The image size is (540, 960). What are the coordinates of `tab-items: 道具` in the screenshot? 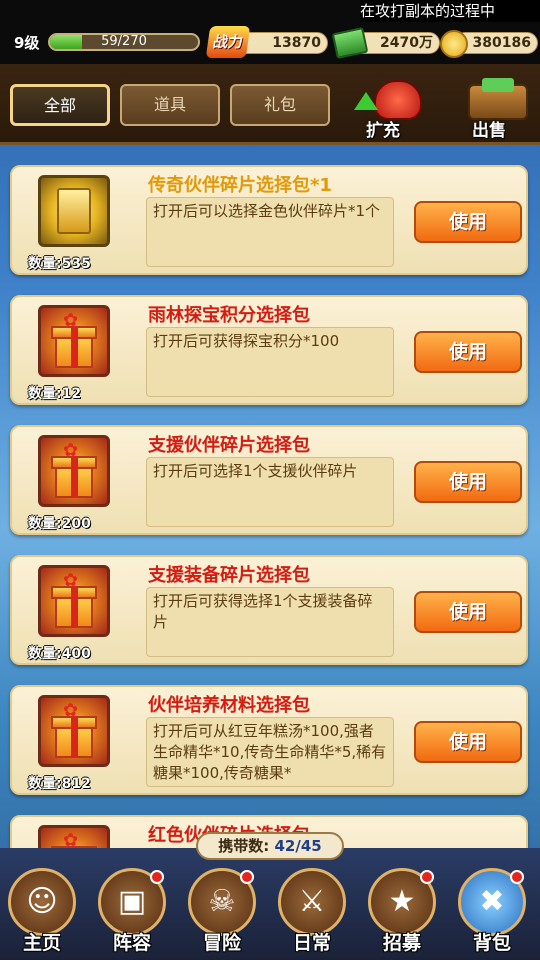 It's located at (170, 105).